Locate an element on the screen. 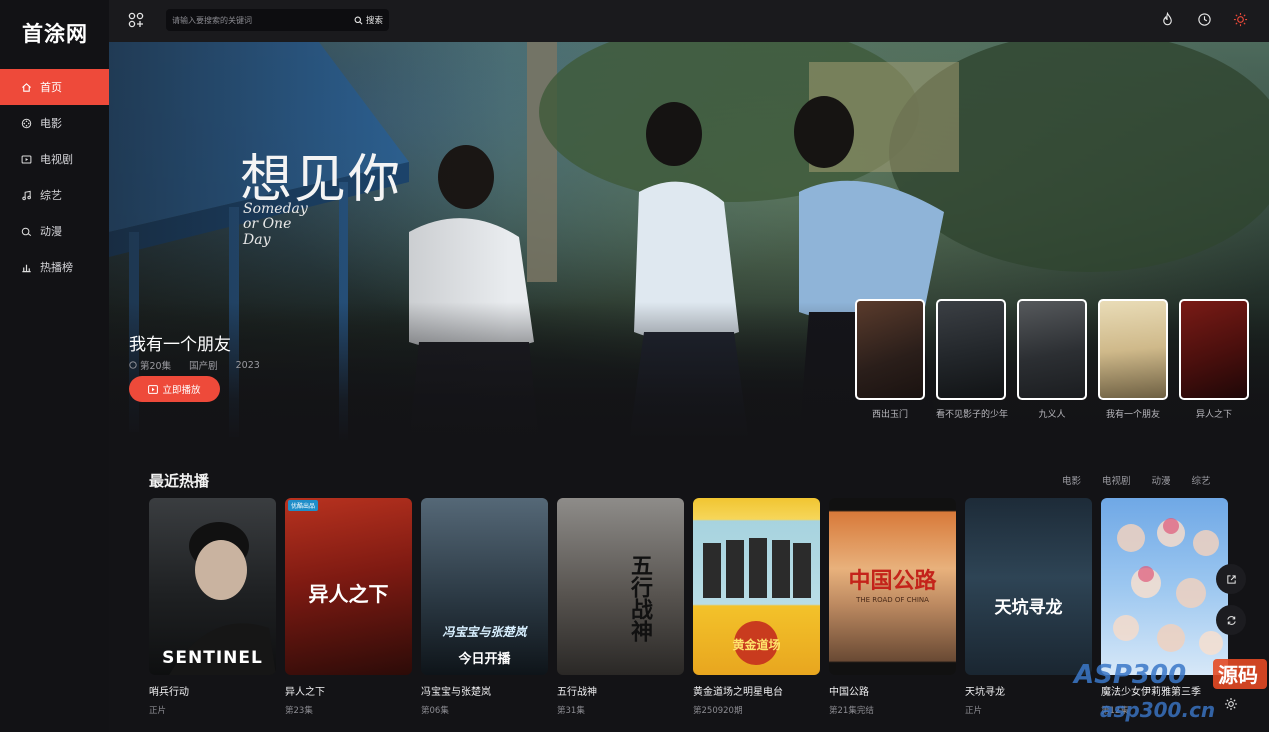  poster-text-secondary: 今日开播 is located at coordinates (484, 659).